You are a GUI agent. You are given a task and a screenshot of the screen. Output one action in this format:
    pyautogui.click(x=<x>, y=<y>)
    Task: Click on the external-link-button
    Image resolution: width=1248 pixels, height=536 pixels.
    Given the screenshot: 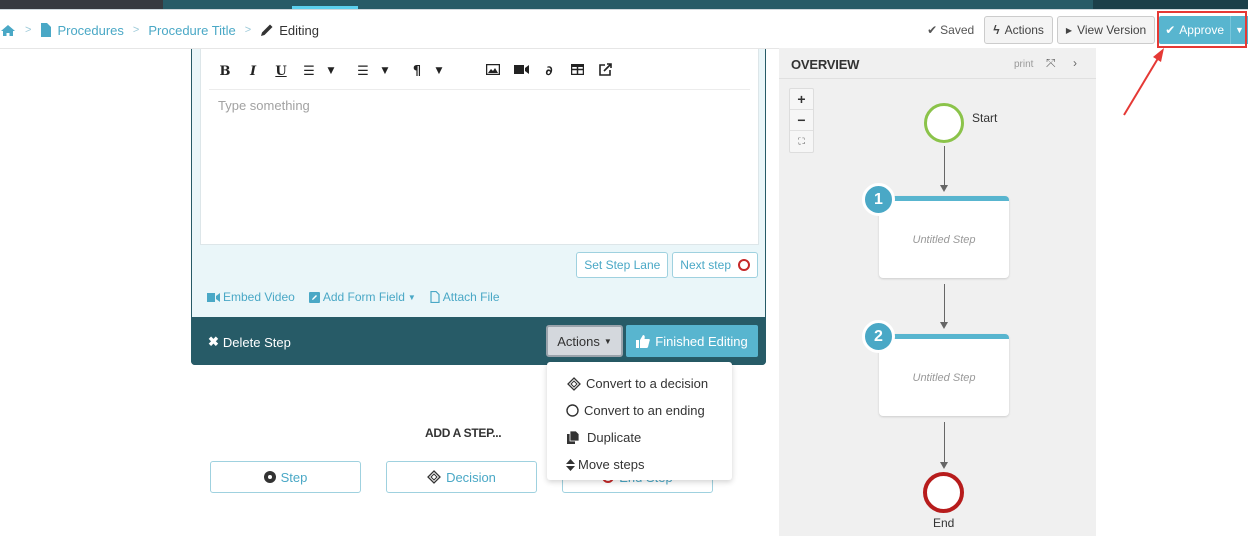 What is the action you would take?
    pyautogui.click(x=605, y=71)
    